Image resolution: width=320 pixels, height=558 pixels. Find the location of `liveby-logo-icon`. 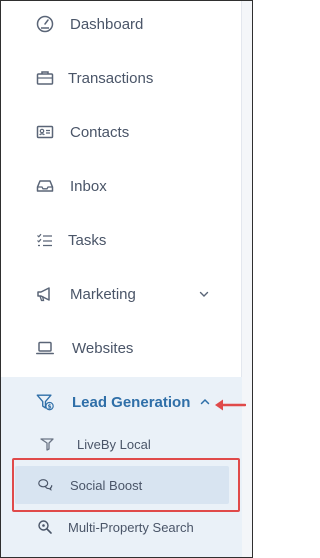

liveby-logo-icon is located at coordinates (47, 444).